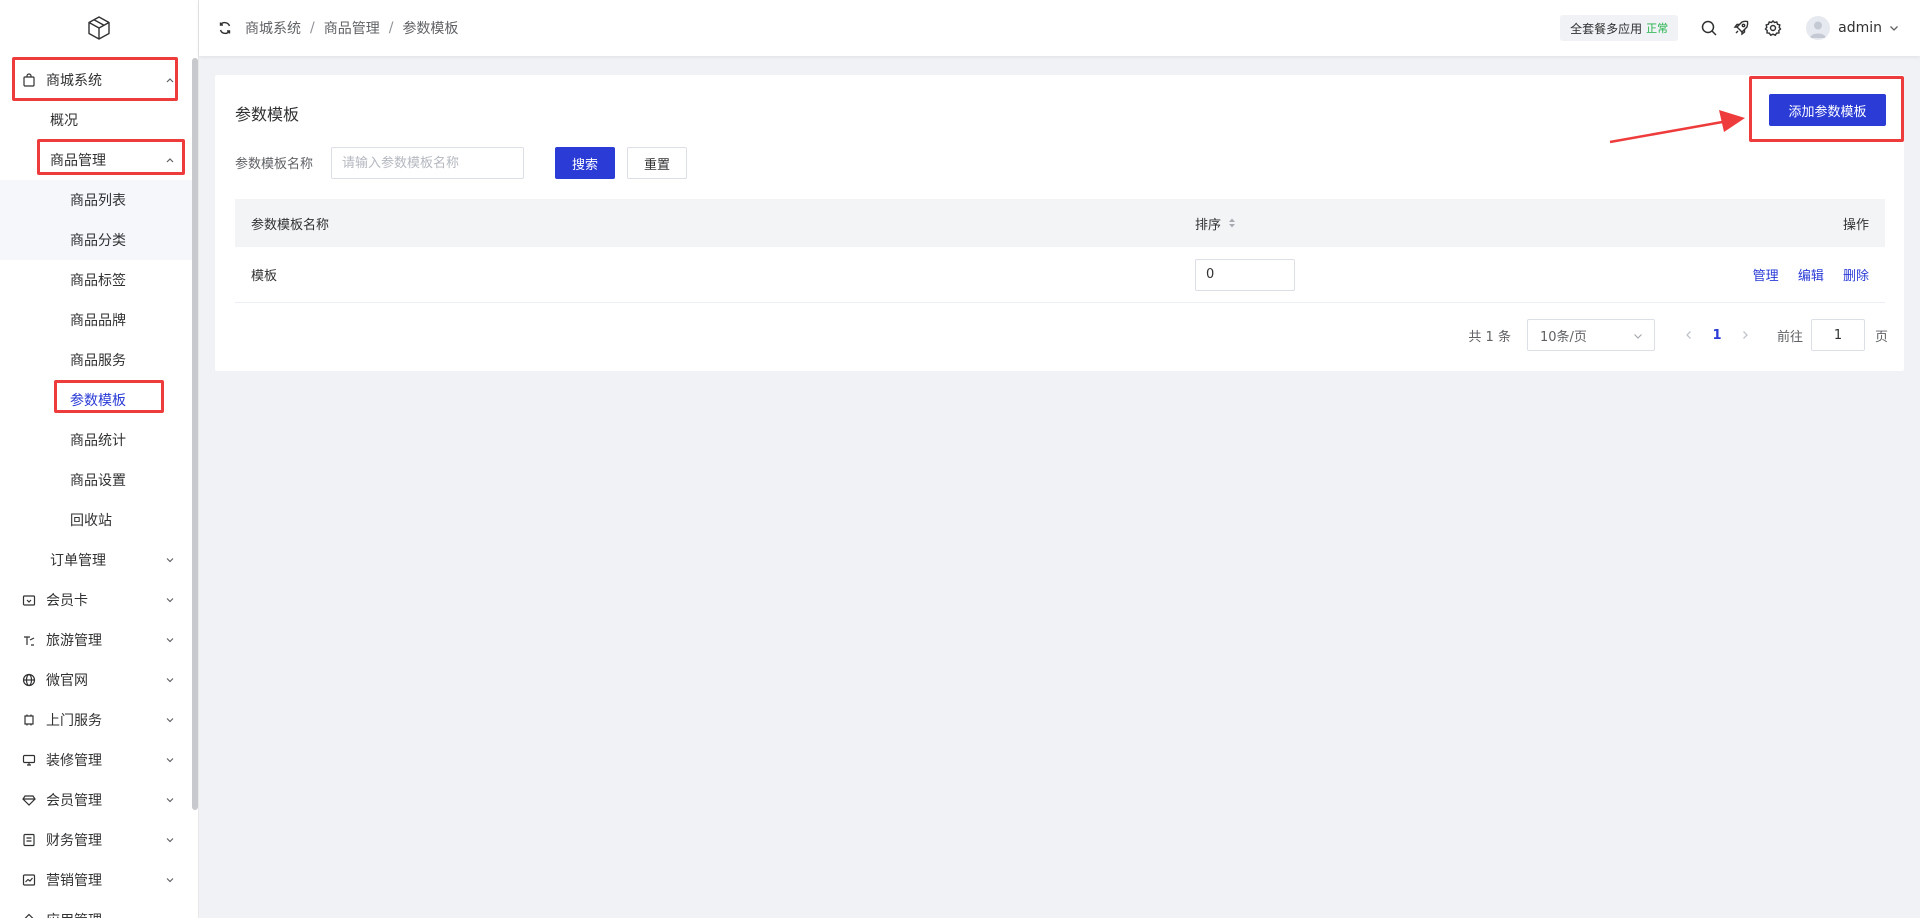 This screenshot has height=918, width=1920. I want to click on delete-link: 删除, so click(1856, 276).